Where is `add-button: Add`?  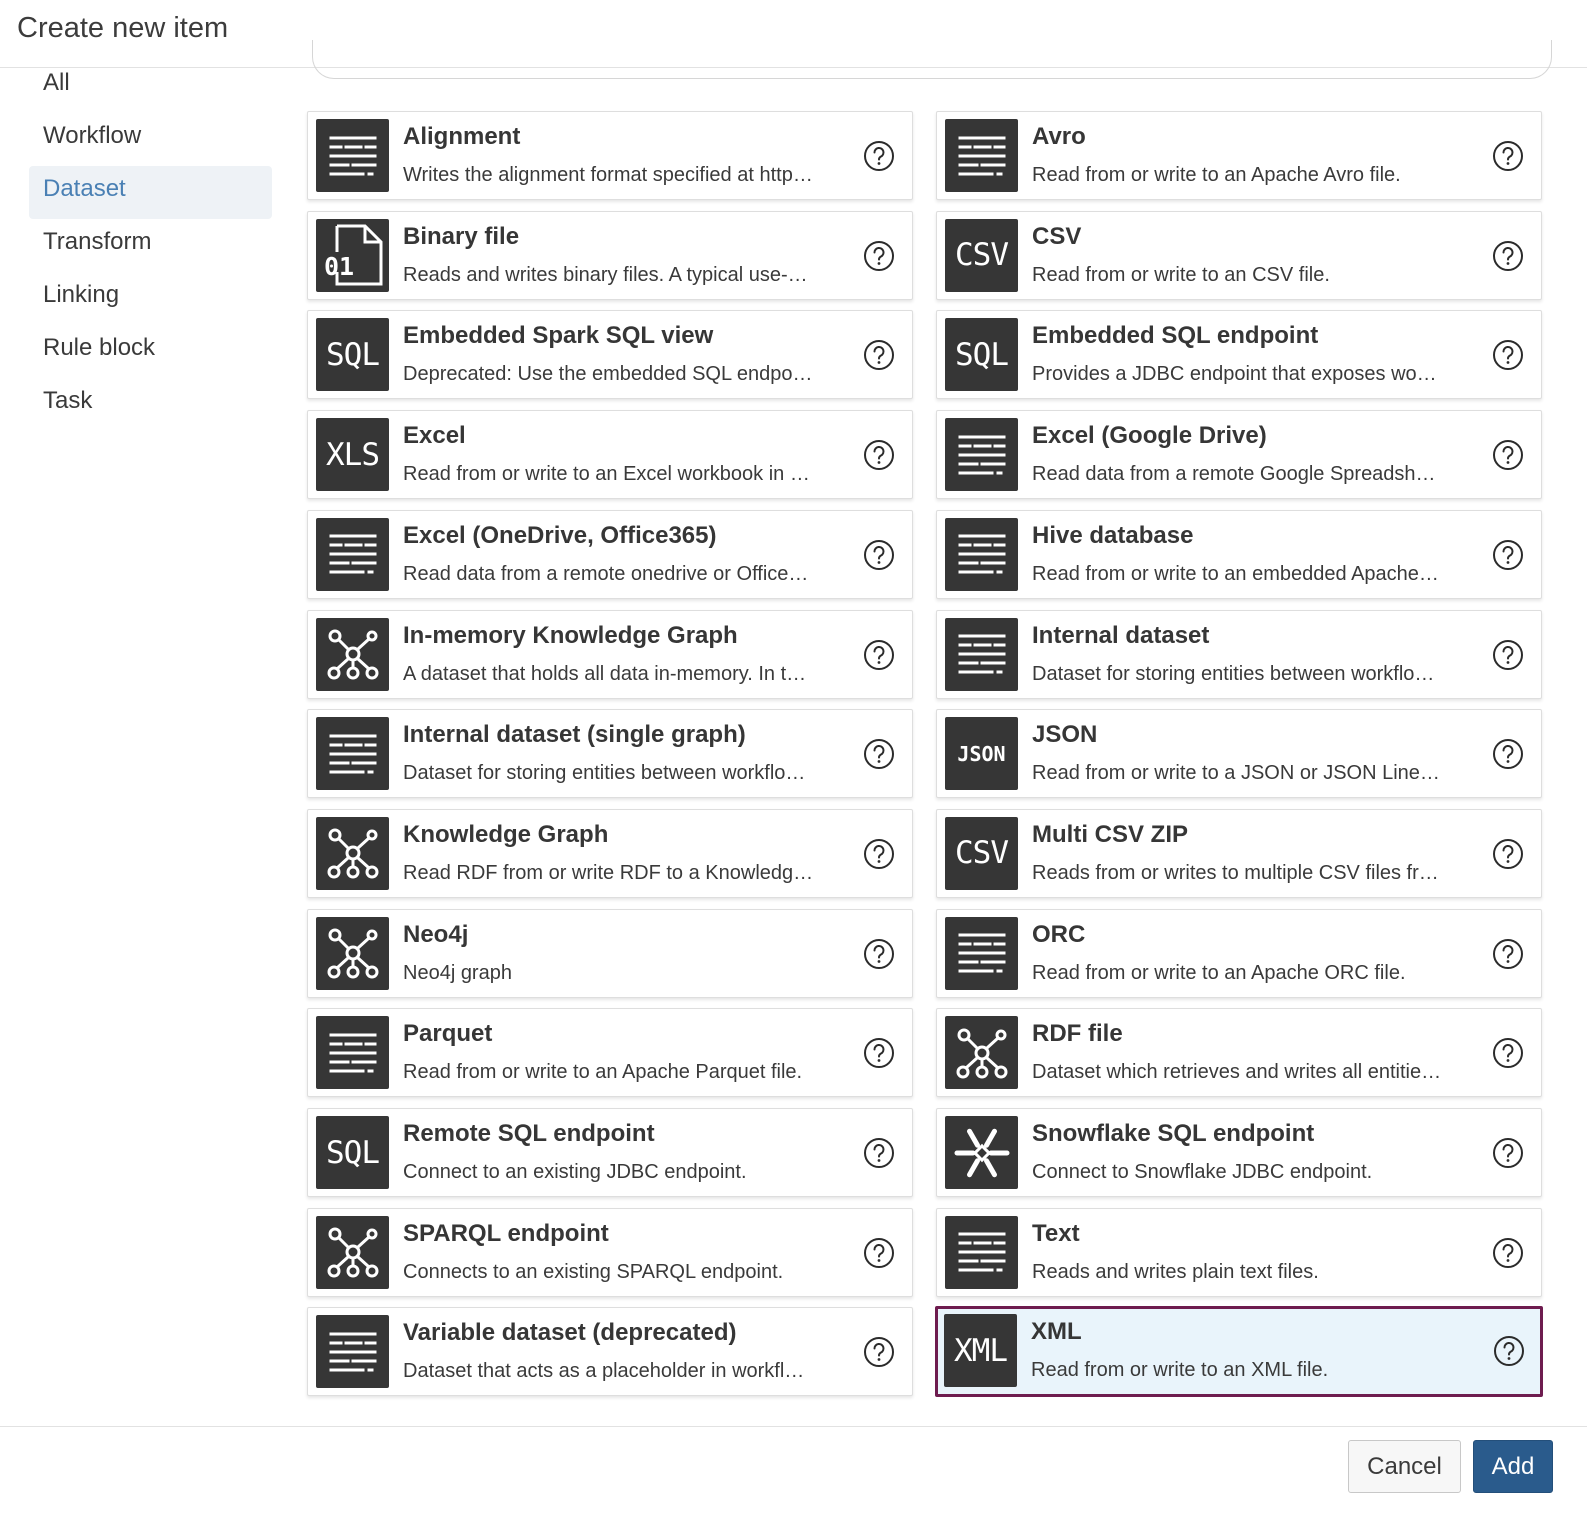
add-button: Add is located at coordinates (1513, 1466).